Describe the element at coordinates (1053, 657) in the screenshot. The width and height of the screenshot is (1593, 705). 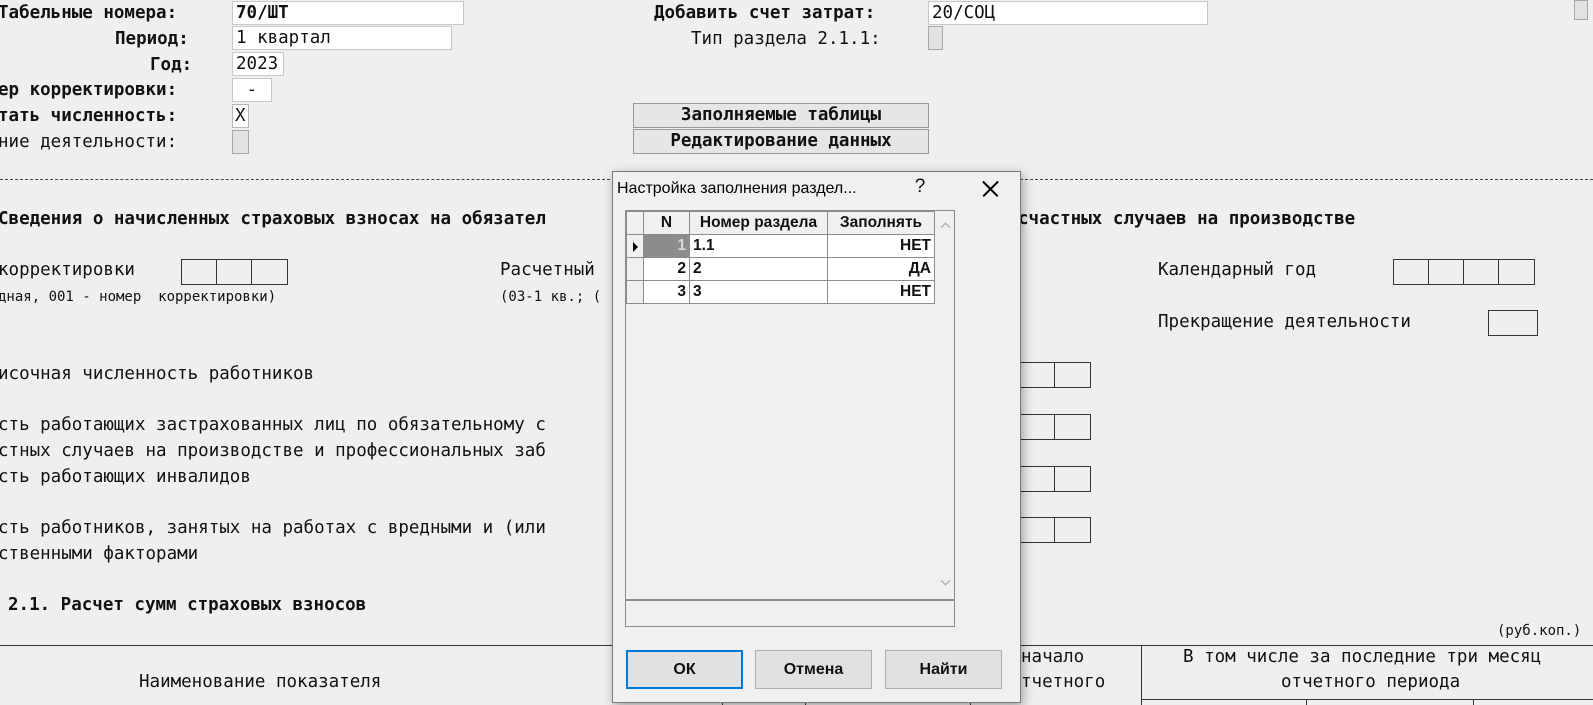
I see `col-start-header-a: начало` at that location.